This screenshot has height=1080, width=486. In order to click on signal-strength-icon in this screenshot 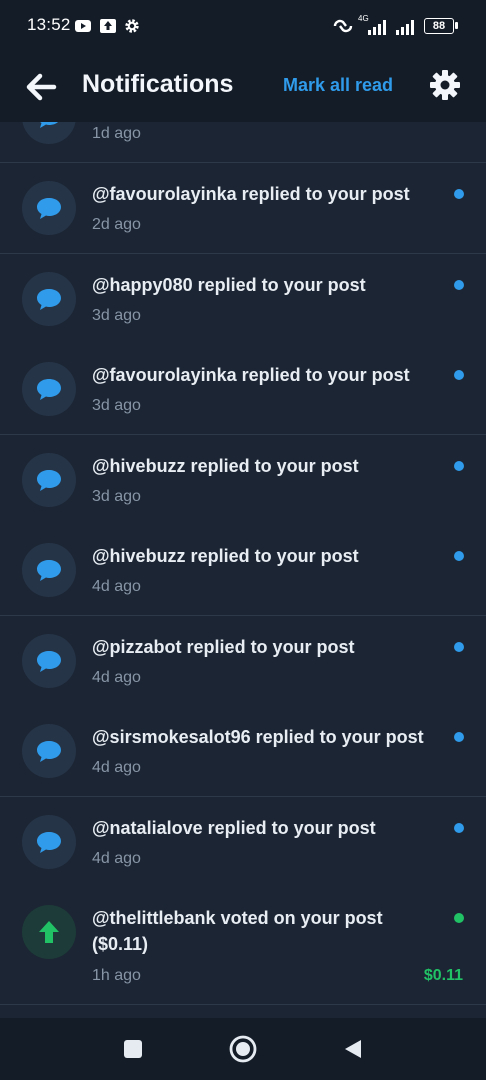, I will do `click(377, 27)`.